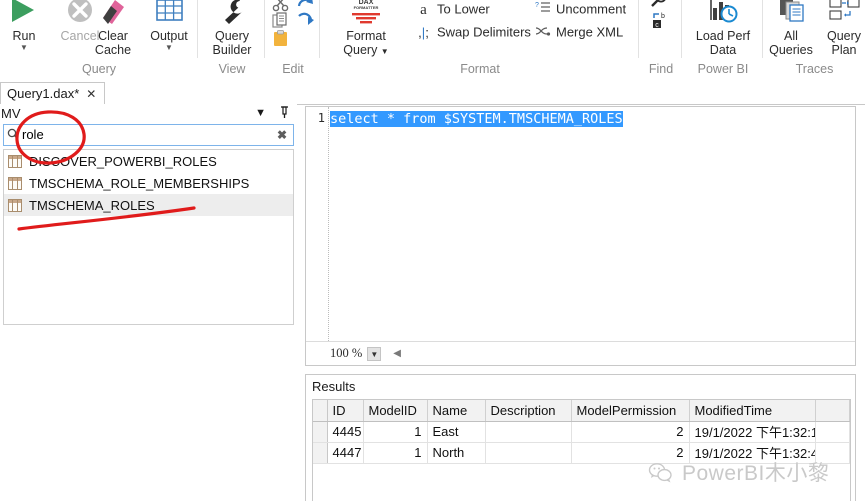  What do you see at coordinates (832, 432) in the screenshot?
I see `cell-blank` at bounding box center [832, 432].